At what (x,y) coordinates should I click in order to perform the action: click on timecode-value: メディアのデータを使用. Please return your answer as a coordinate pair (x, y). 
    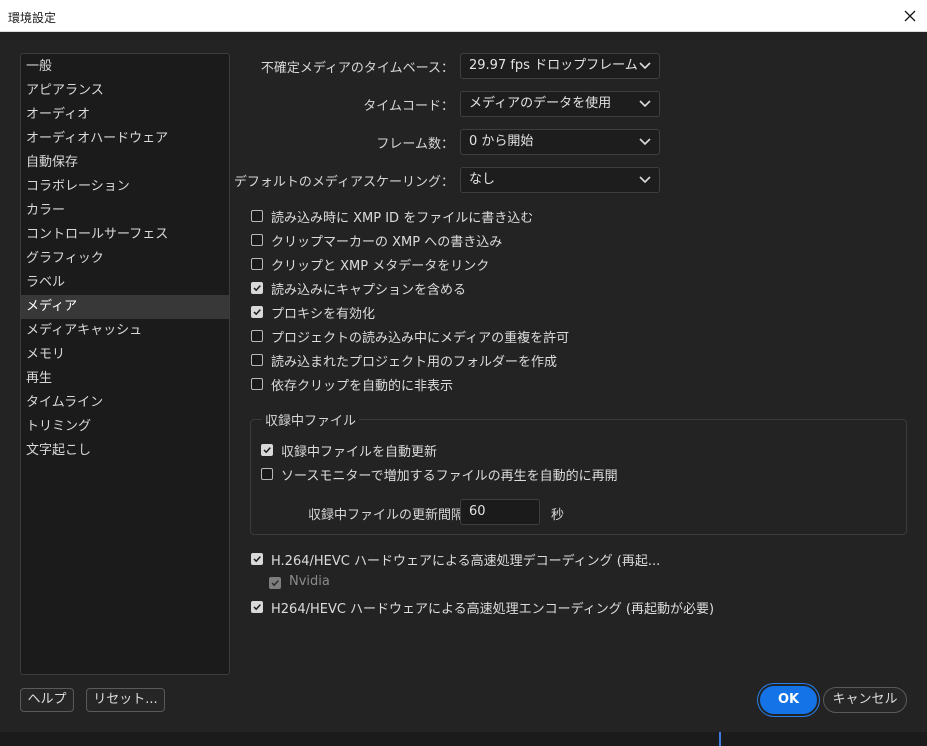
    Looking at the image, I should click on (540, 103).